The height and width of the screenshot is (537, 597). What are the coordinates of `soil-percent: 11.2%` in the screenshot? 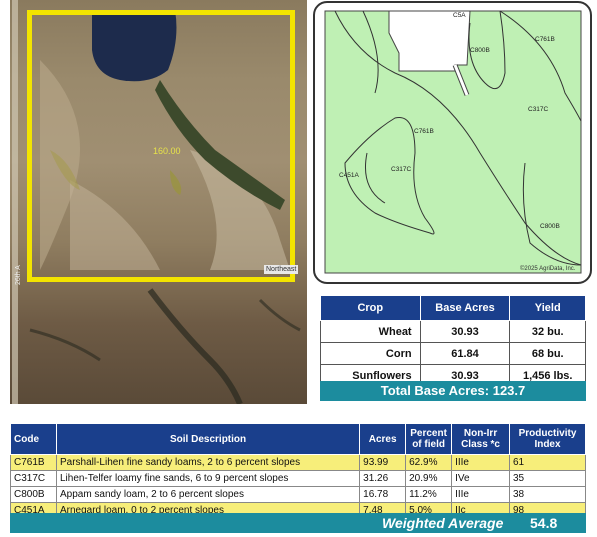 It's located at (429, 494).